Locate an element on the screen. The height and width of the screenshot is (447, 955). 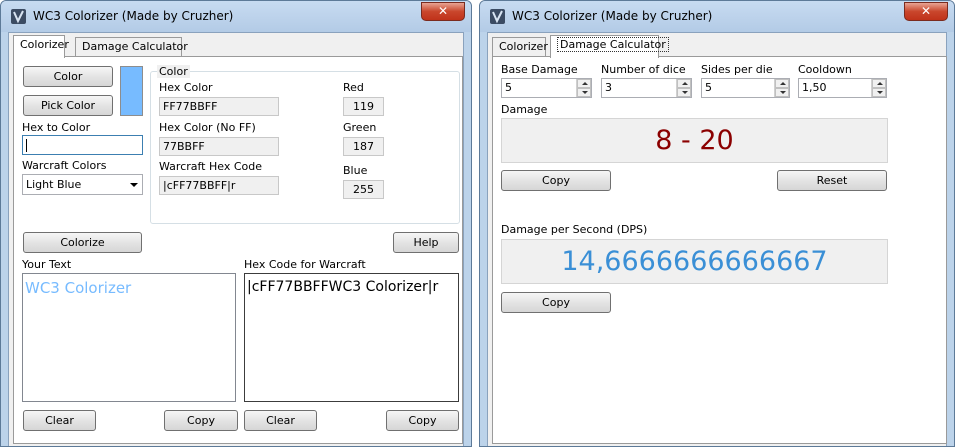
help-button: Help is located at coordinates (426, 242).